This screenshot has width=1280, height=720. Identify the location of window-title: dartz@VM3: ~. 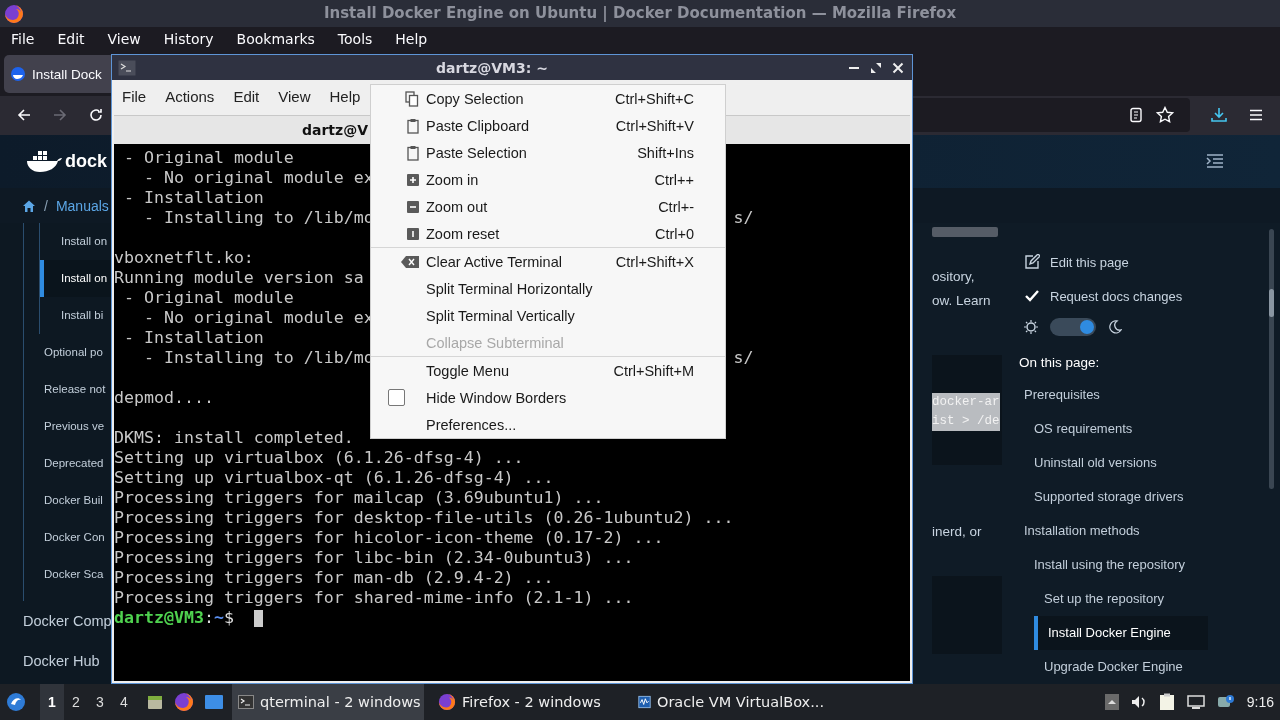
(492, 67).